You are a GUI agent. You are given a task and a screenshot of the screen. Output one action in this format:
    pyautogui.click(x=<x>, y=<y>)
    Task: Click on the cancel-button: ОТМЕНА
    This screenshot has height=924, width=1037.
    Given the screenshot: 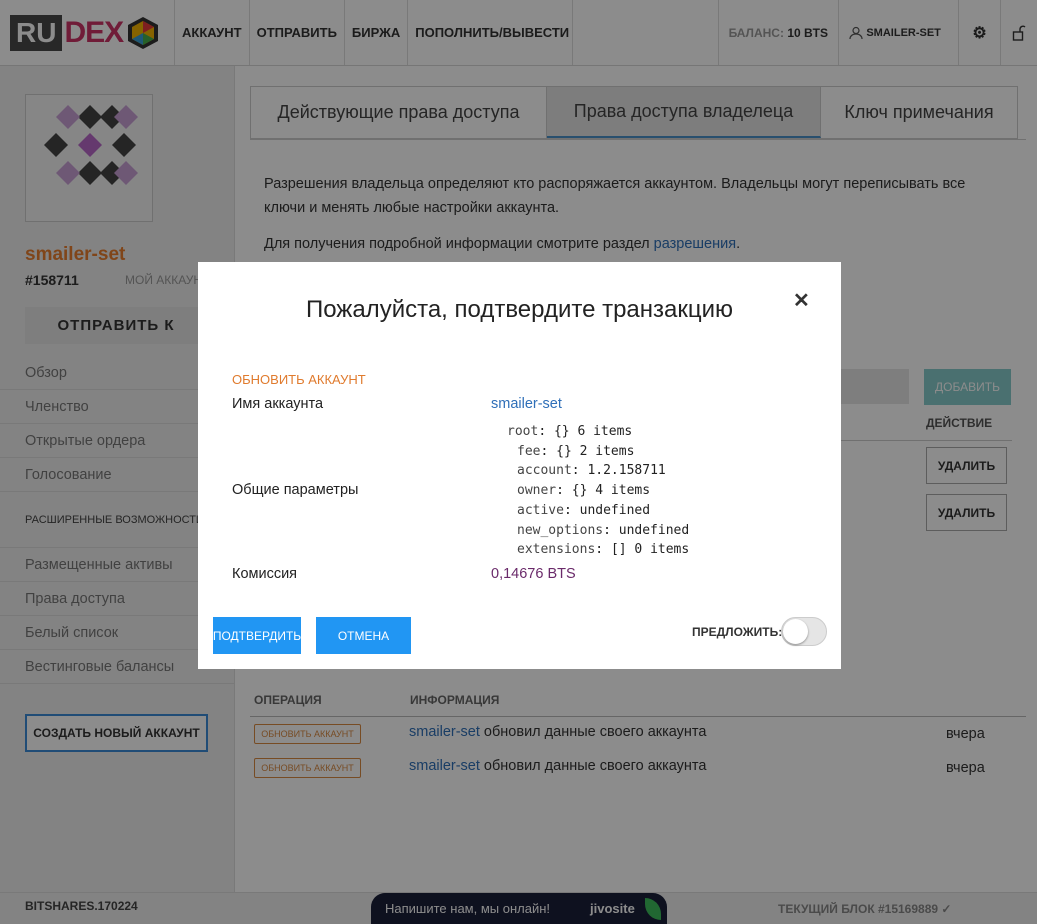 What is the action you would take?
    pyautogui.click(x=363, y=635)
    